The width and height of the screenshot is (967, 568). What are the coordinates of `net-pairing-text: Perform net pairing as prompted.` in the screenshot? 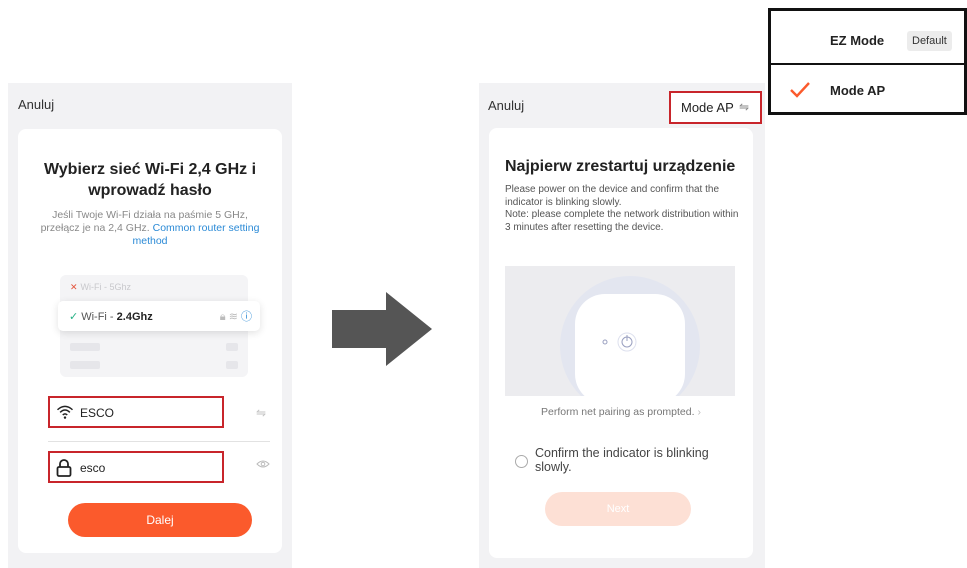 It's located at (618, 412).